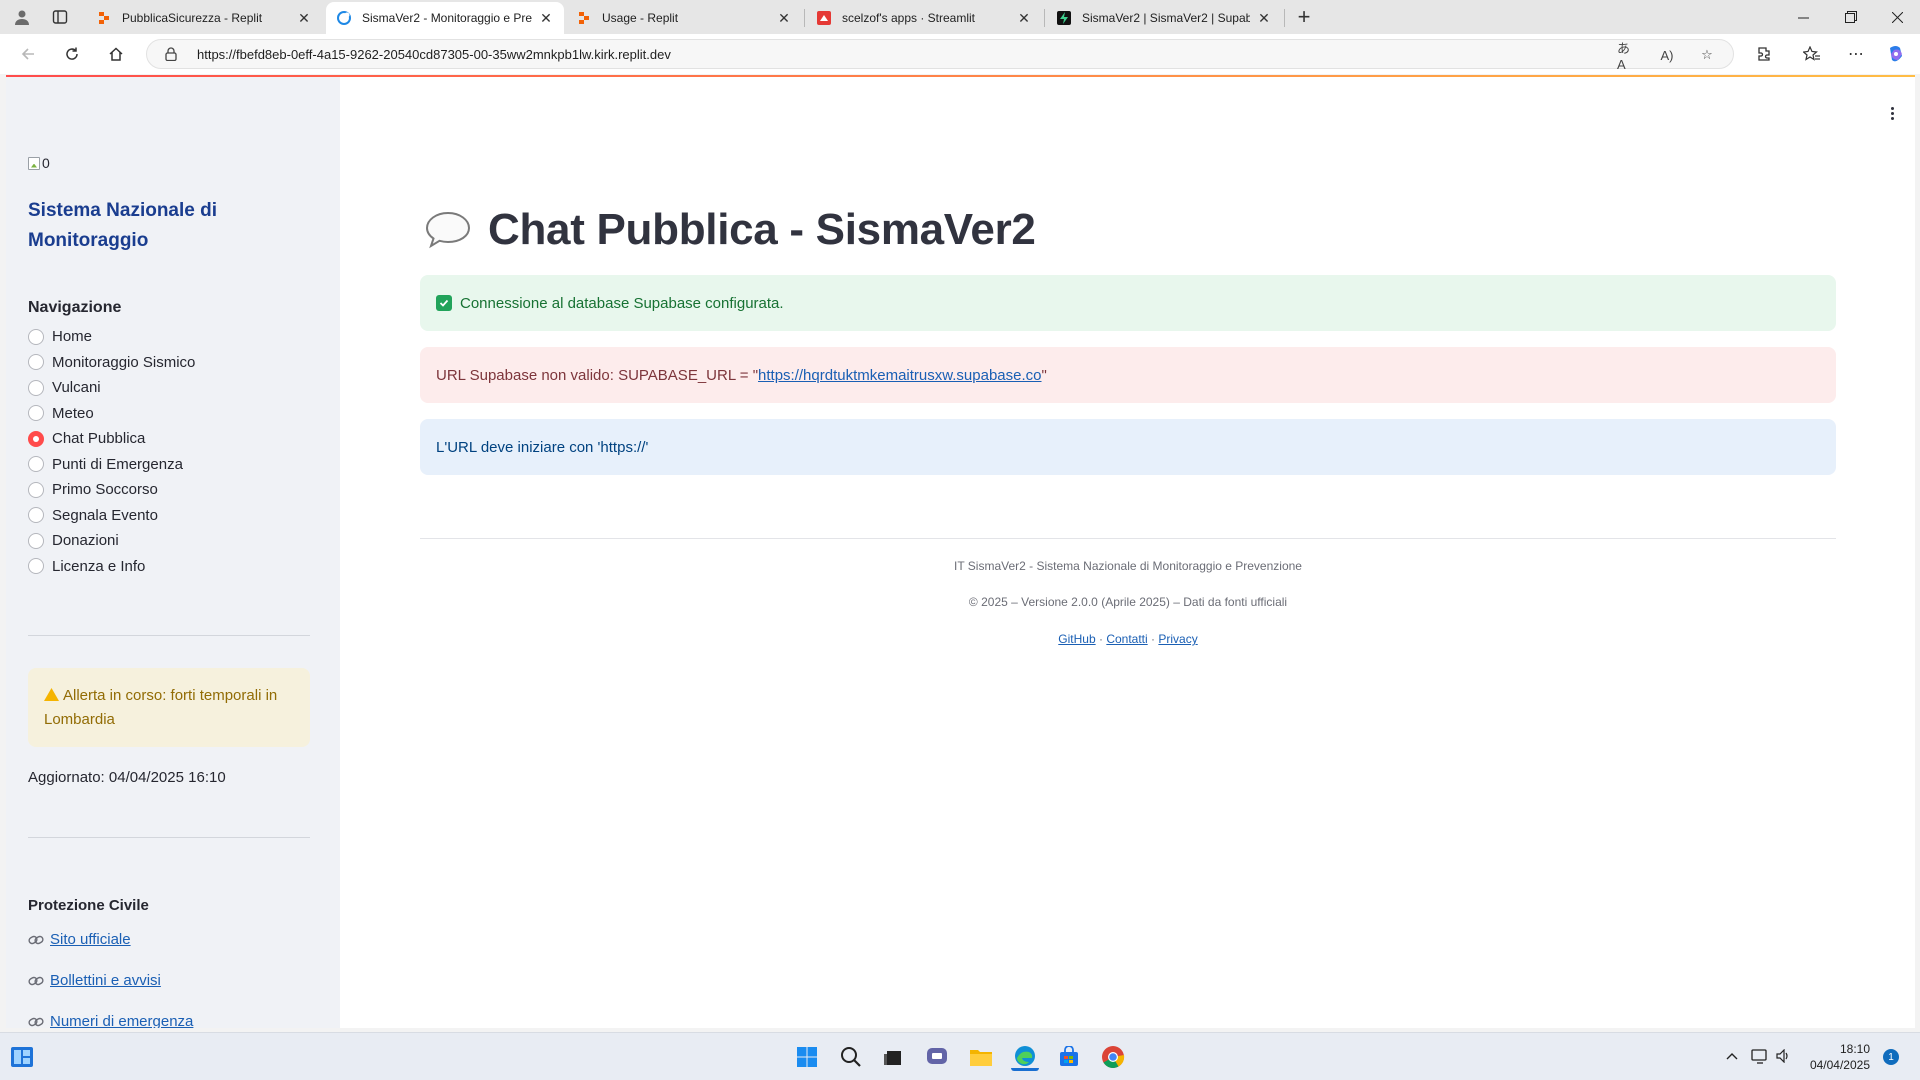  Describe the element at coordinates (111, 363) in the screenshot. I see `nav-radio-monitoraggio-sismico: Monitoraggio Sismico` at that location.